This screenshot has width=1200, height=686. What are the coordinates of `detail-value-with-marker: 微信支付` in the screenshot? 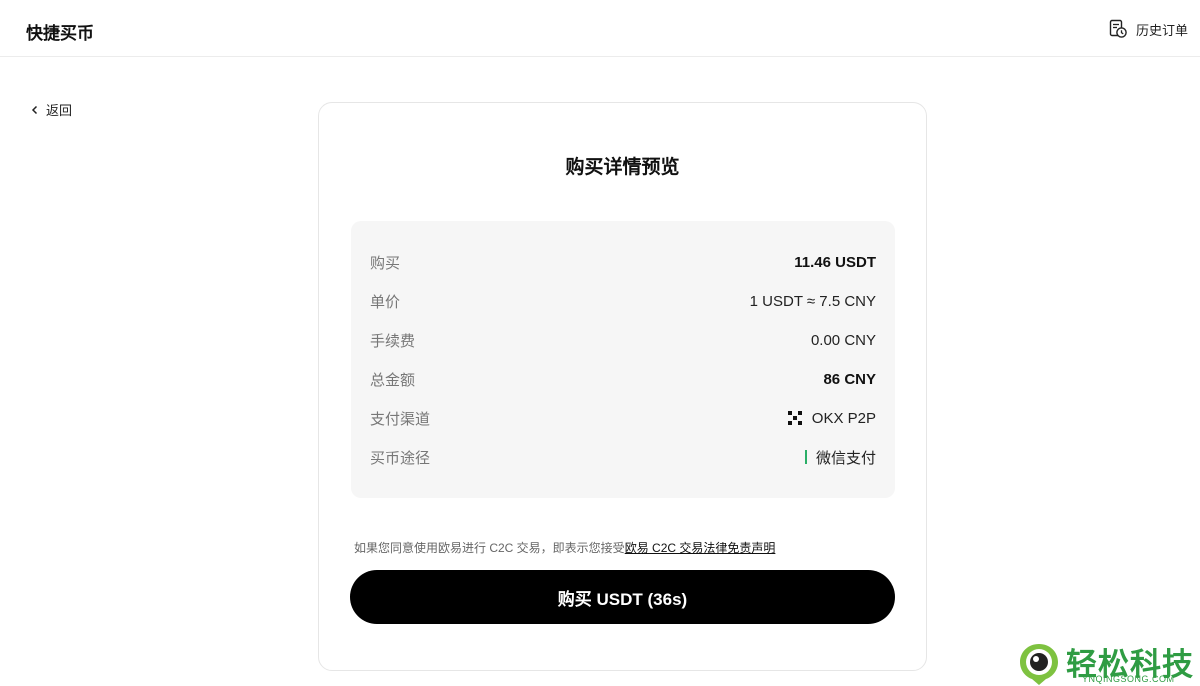 It's located at (840, 457).